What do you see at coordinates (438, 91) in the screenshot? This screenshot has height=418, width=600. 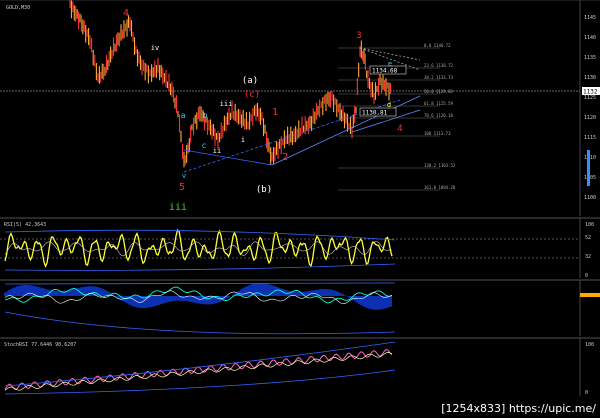 I see `fib-label: 50.0 1129.83` at bounding box center [438, 91].